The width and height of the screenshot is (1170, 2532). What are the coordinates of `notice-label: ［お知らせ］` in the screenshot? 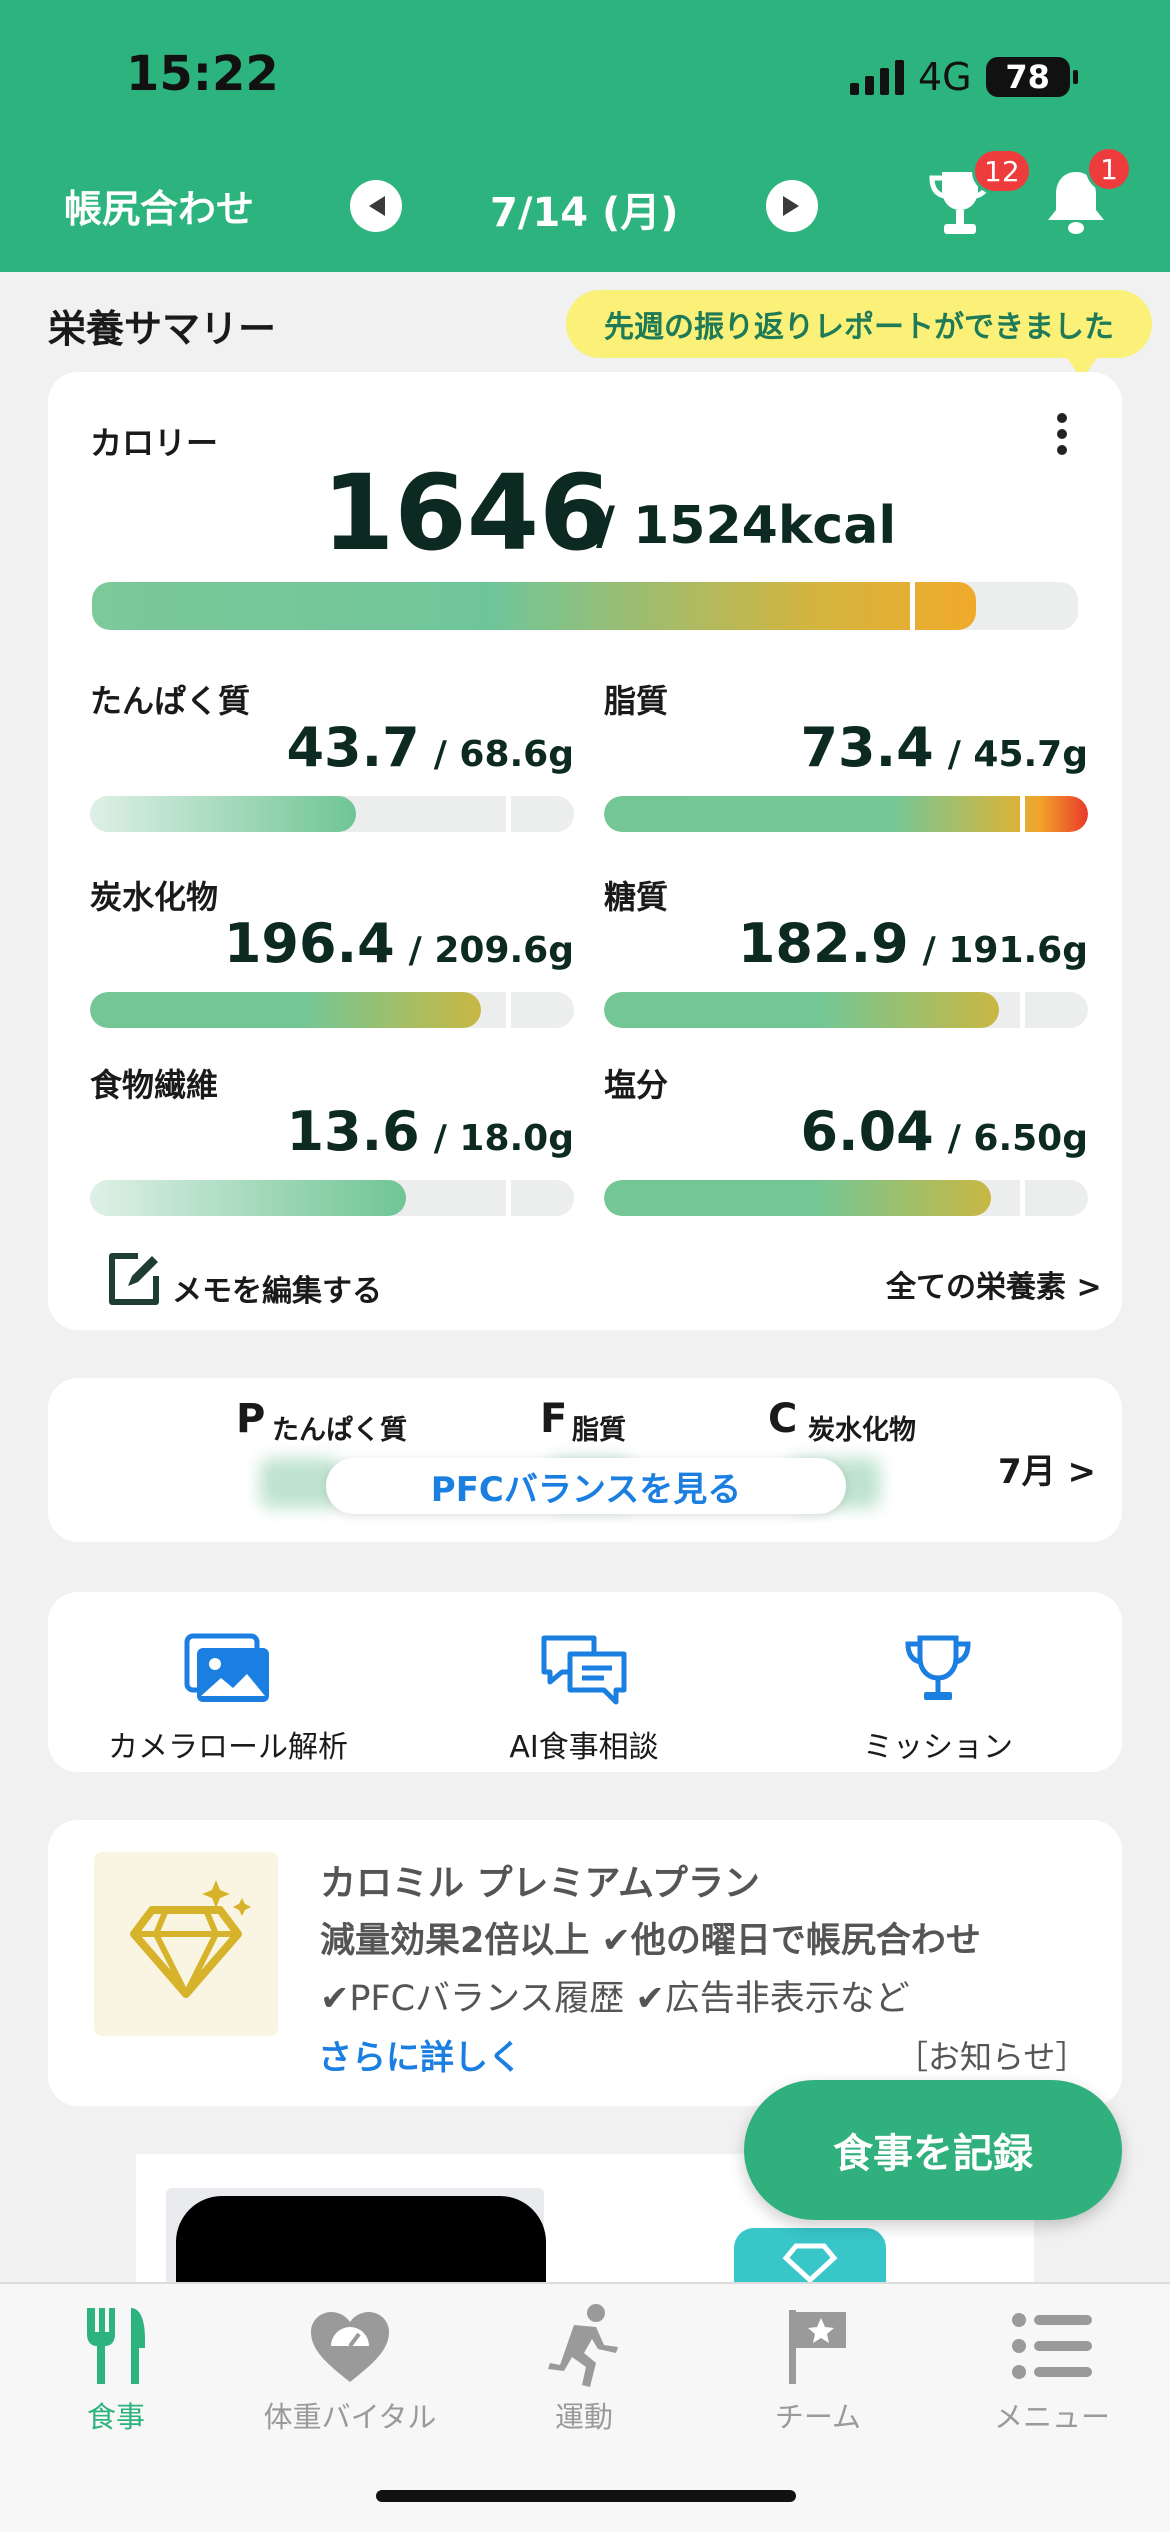 It's located at (992, 2057).